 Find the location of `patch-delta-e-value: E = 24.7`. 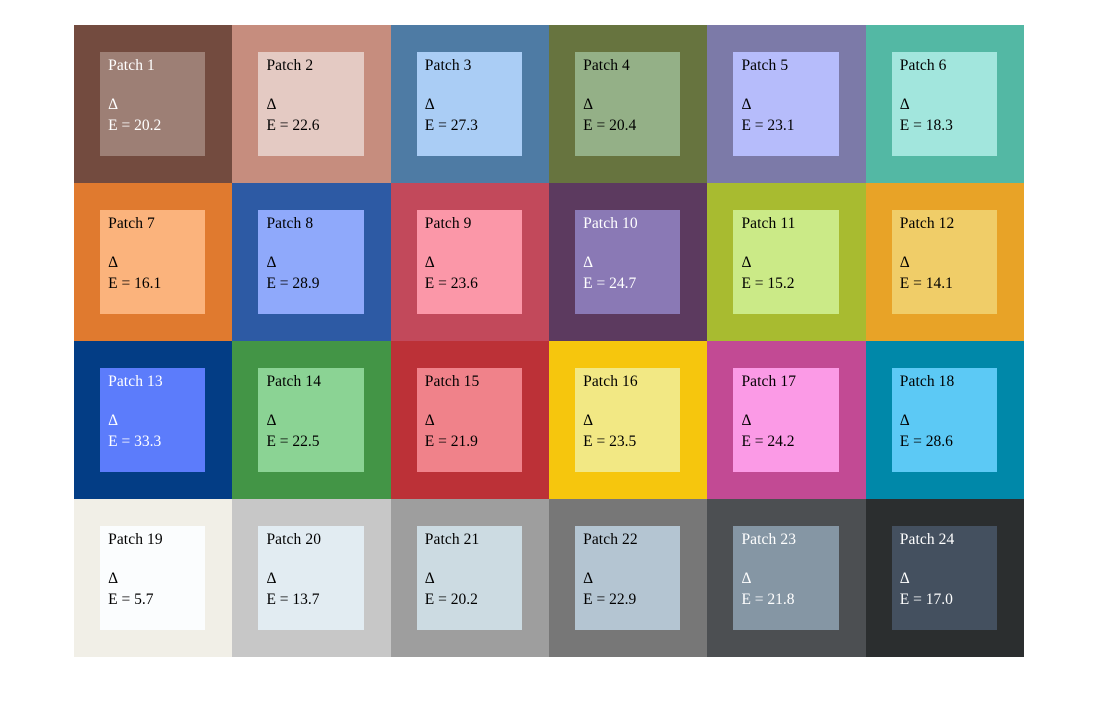

patch-delta-e-value: E = 24.7 is located at coordinates (610, 283).